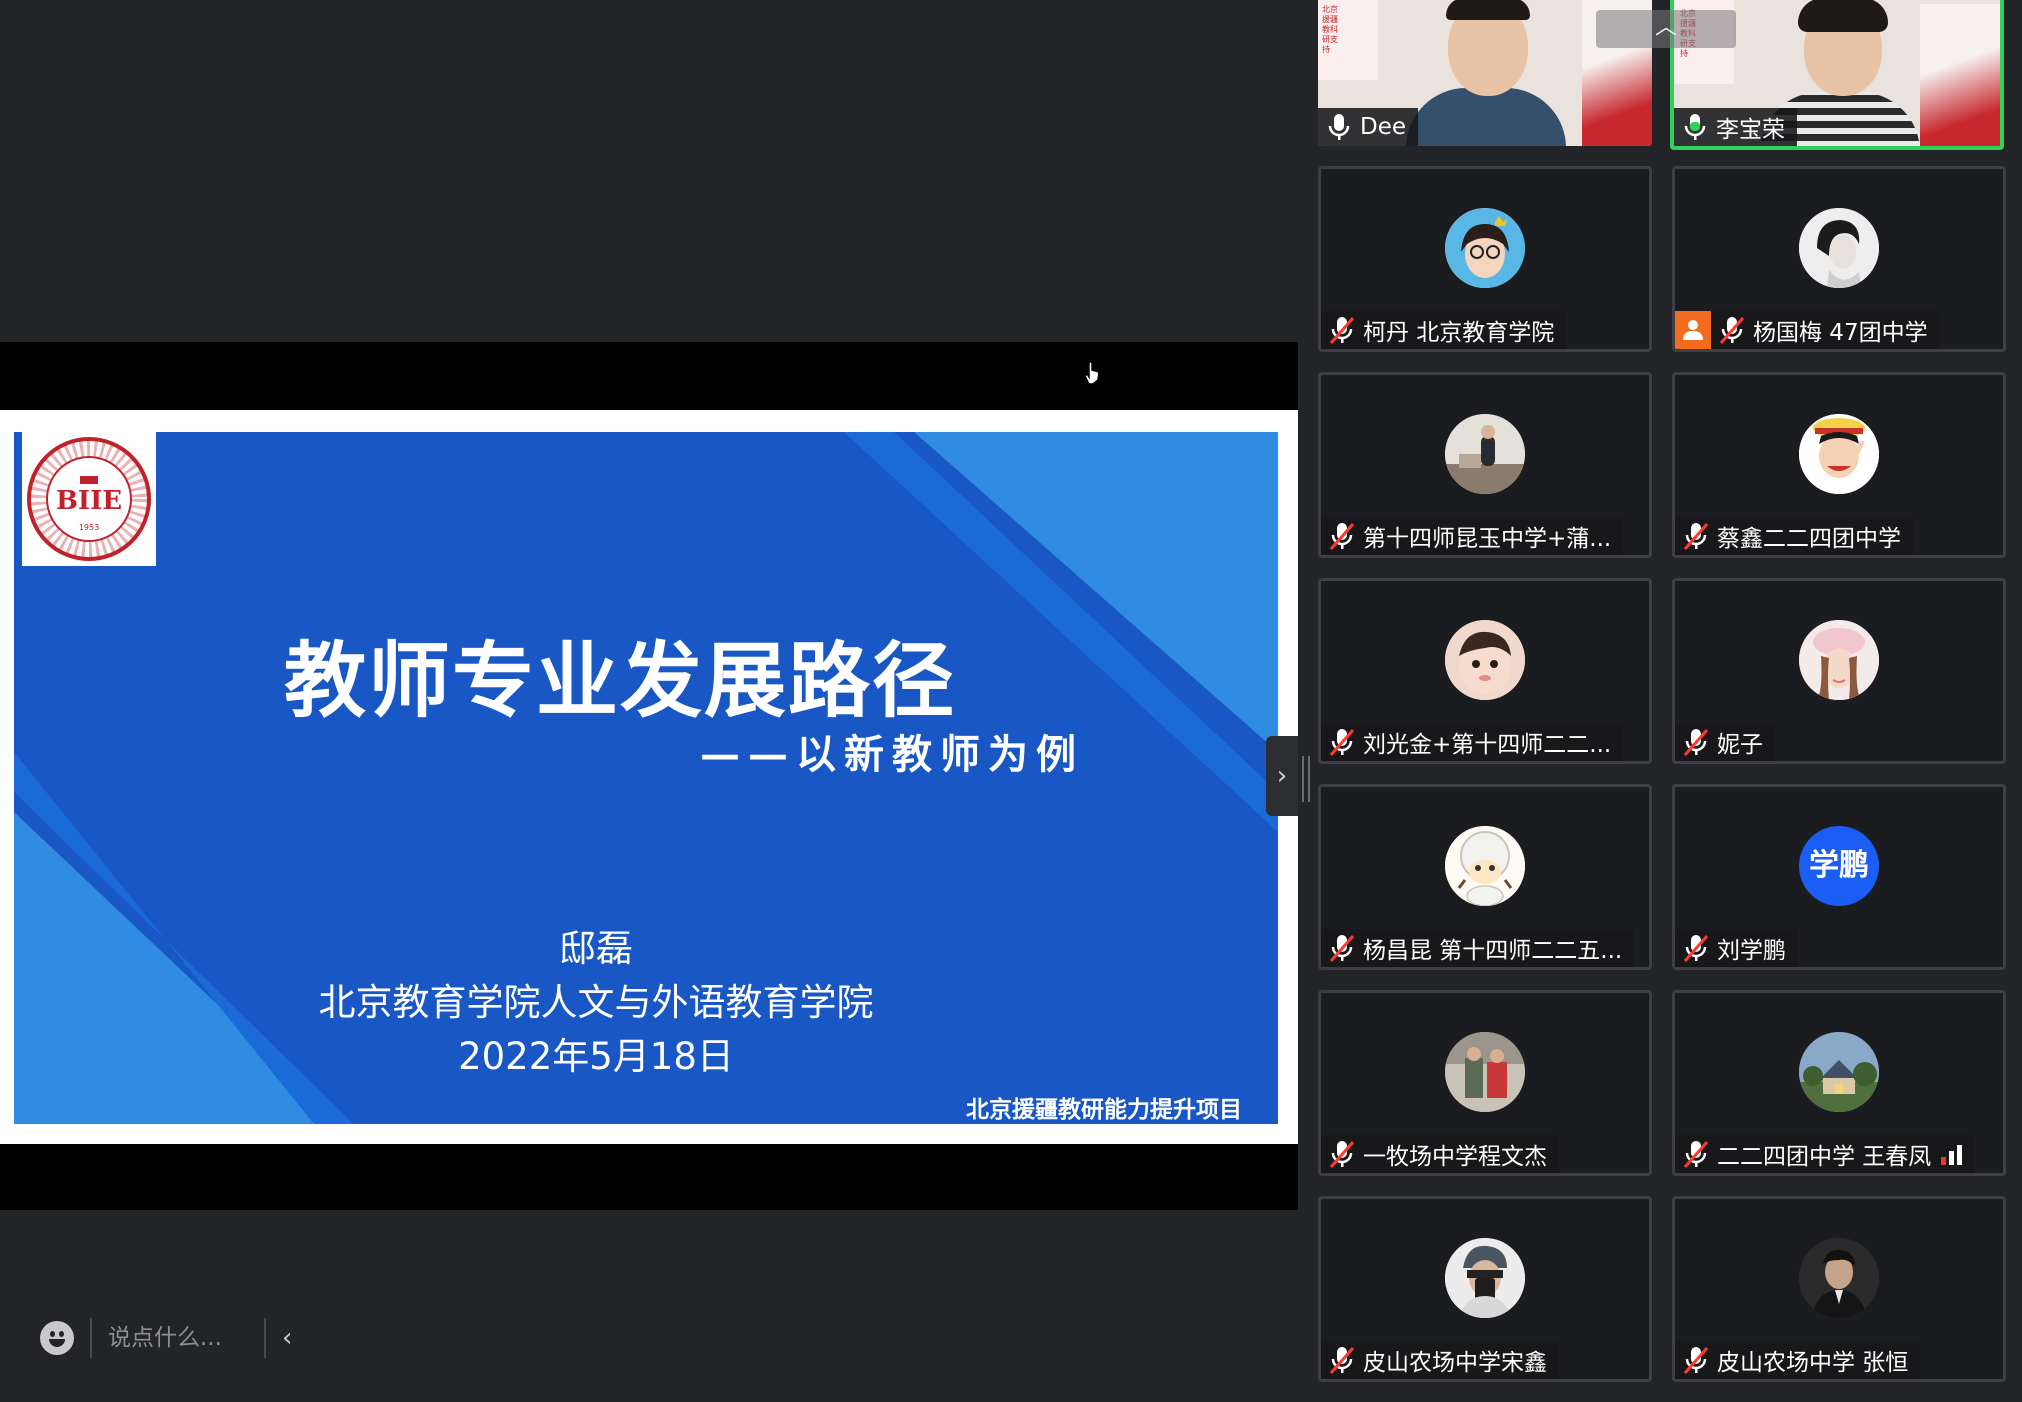 The height and width of the screenshot is (1402, 2022). I want to click on svg-text: BIIE, so click(89, 501).